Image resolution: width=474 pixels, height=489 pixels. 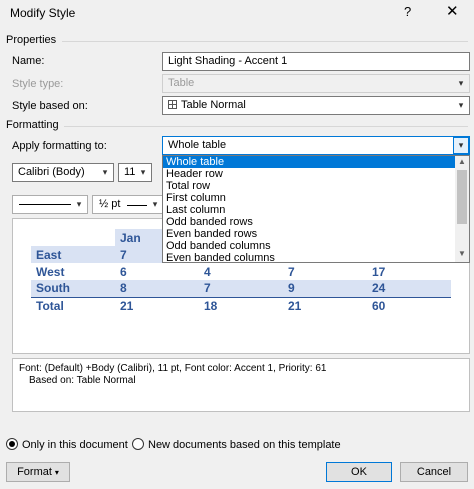 What do you see at coordinates (316, 234) in the screenshot?
I see `list-item-even-banded-rows: Even banded rows` at bounding box center [316, 234].